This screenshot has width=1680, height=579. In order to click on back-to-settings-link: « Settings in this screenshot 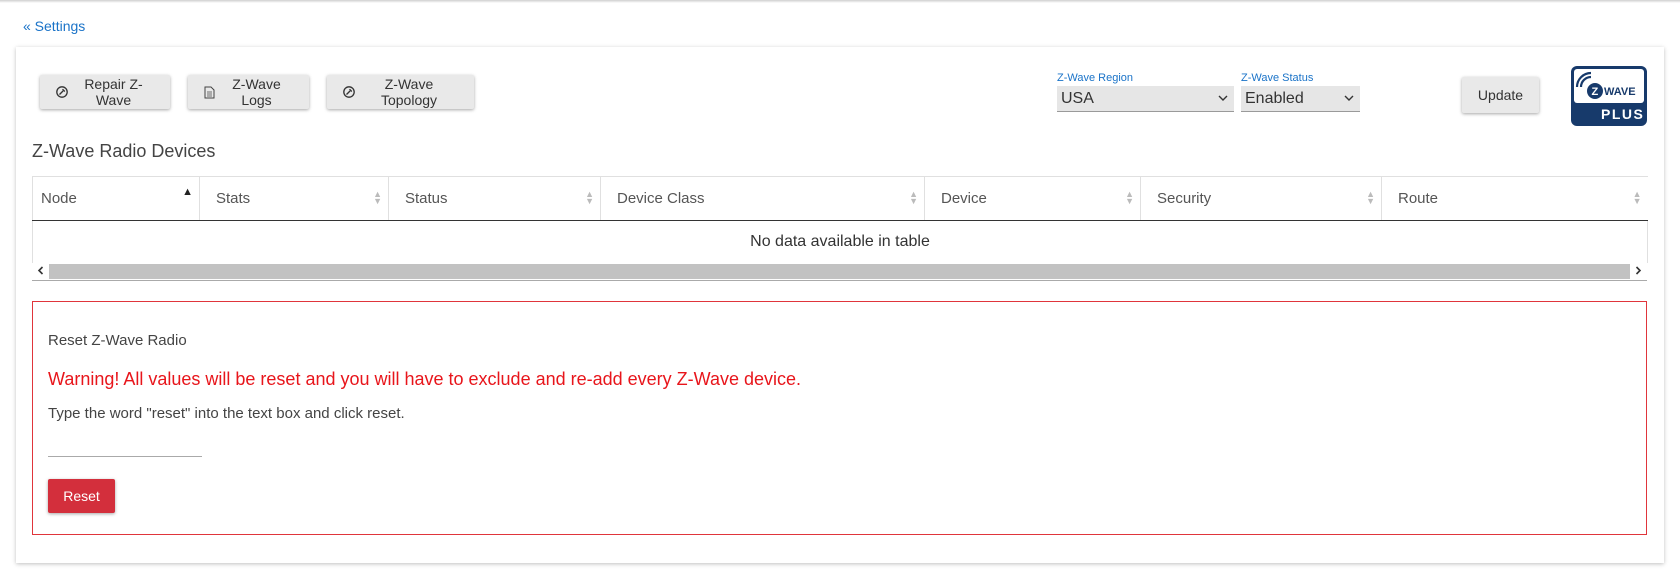, I will do `click(54, 26)`.